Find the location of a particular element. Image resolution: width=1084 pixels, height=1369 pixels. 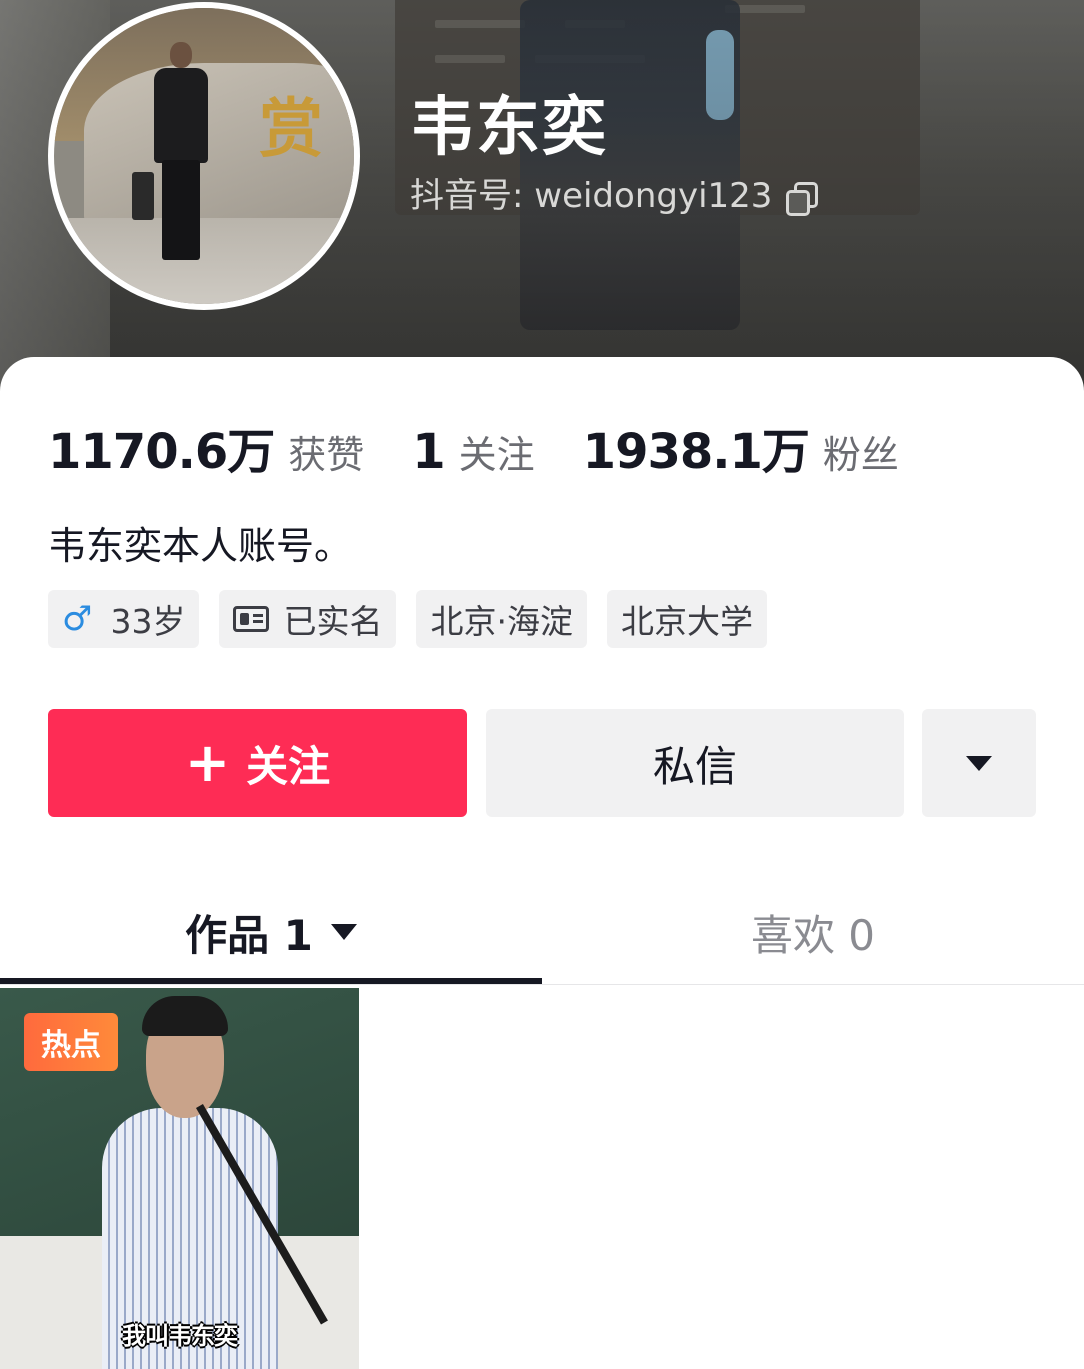

douyin-id: 抖音号: weidongyi123 is located at coordinates (614, 196).